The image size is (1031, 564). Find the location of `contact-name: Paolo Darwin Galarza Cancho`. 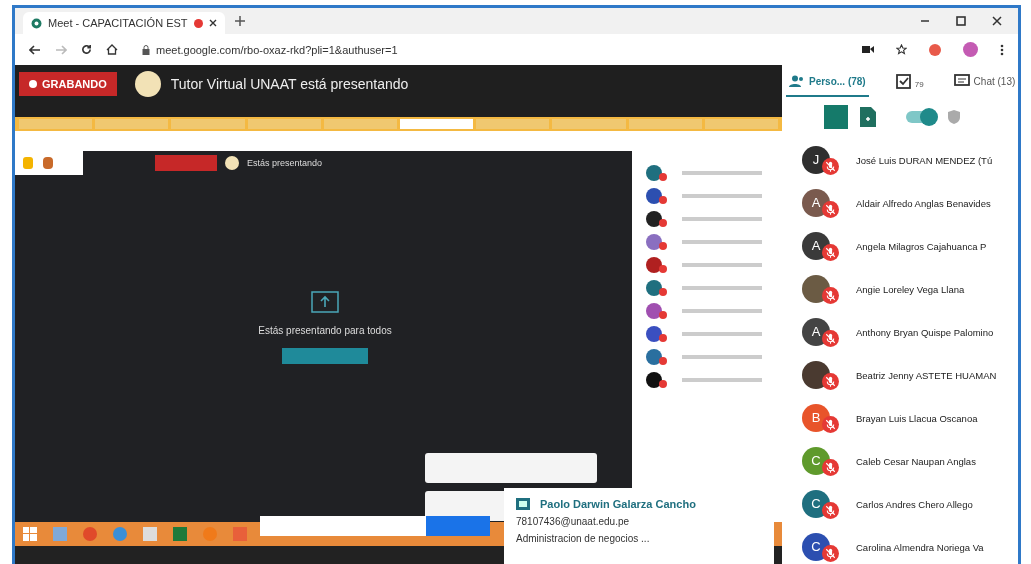

contact-name: Paolo Darwin Galarza Cancho is located at coordinates (618, 504).